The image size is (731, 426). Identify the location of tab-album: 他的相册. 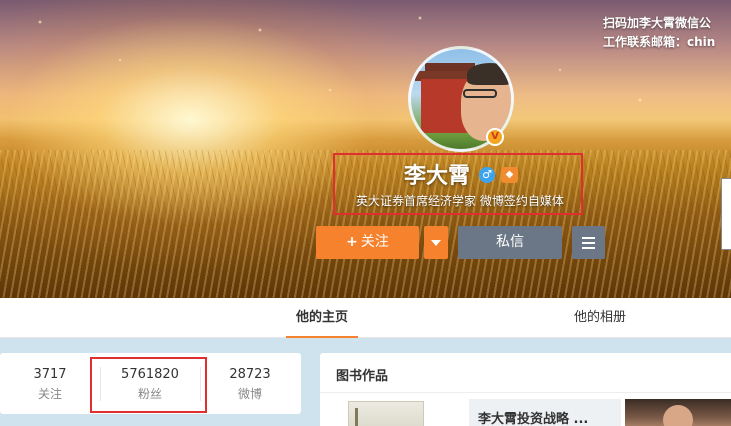
(600, 318).